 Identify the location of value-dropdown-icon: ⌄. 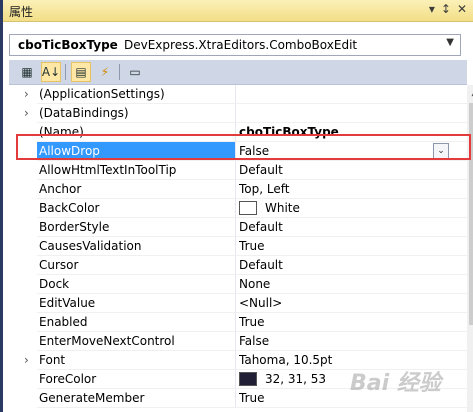
(441, 151).